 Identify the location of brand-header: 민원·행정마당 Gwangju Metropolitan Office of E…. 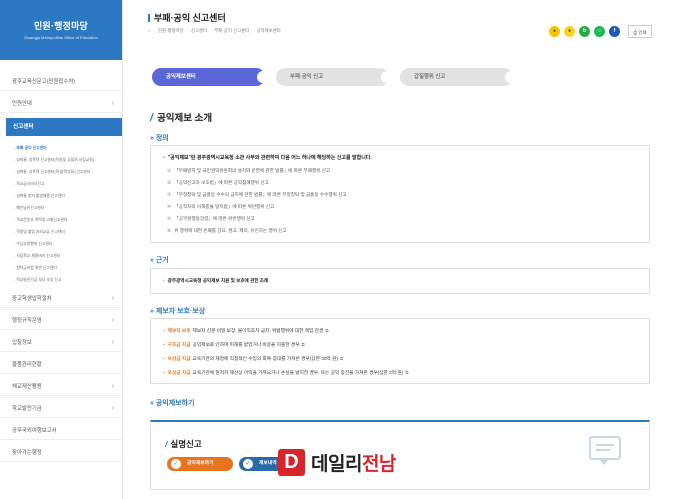
(61, 30).